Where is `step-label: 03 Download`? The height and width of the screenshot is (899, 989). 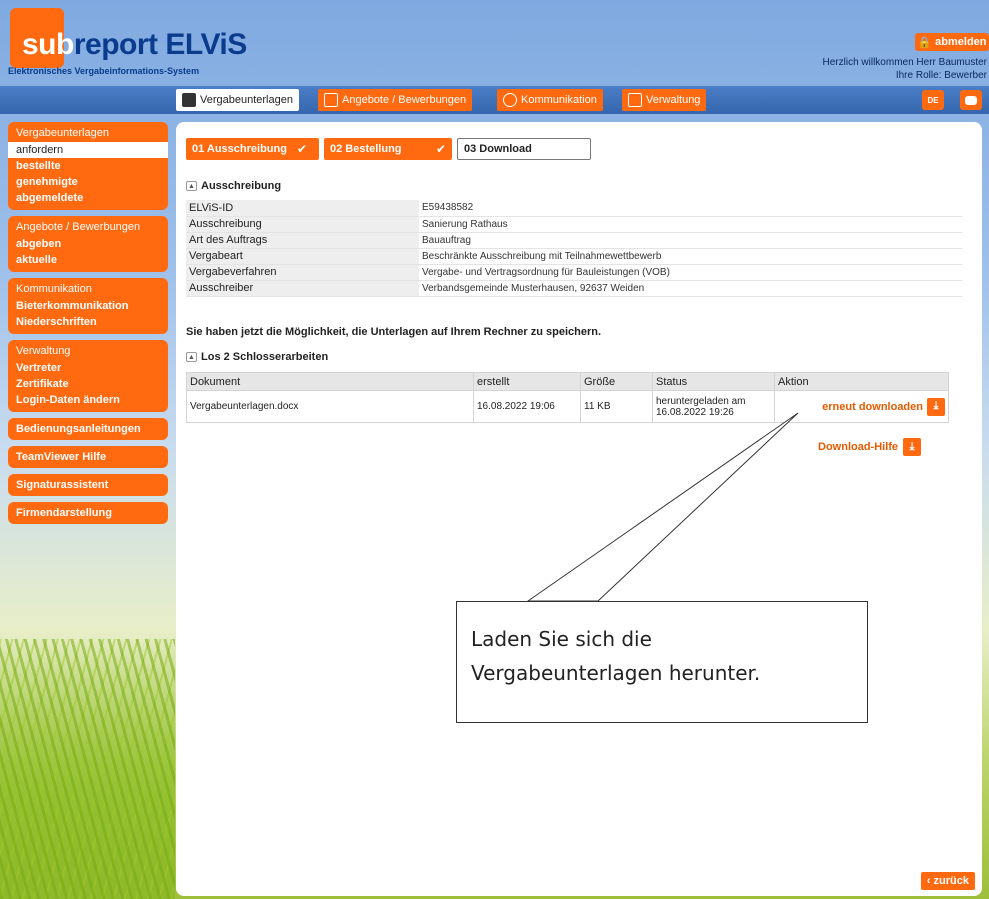 step-label: 03 Download is located at coordinates (498, 149).